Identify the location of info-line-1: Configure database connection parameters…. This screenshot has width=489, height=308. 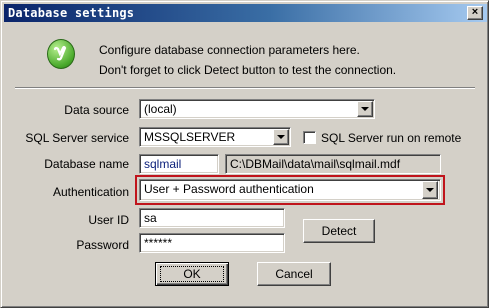
(229, 50).